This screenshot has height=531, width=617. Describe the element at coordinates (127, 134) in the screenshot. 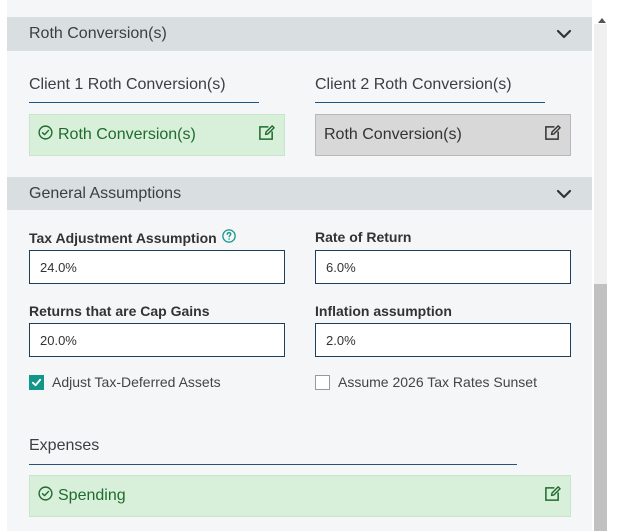

I see `client1-roth-conversion-label: Roth Conversion(s)` at that location.